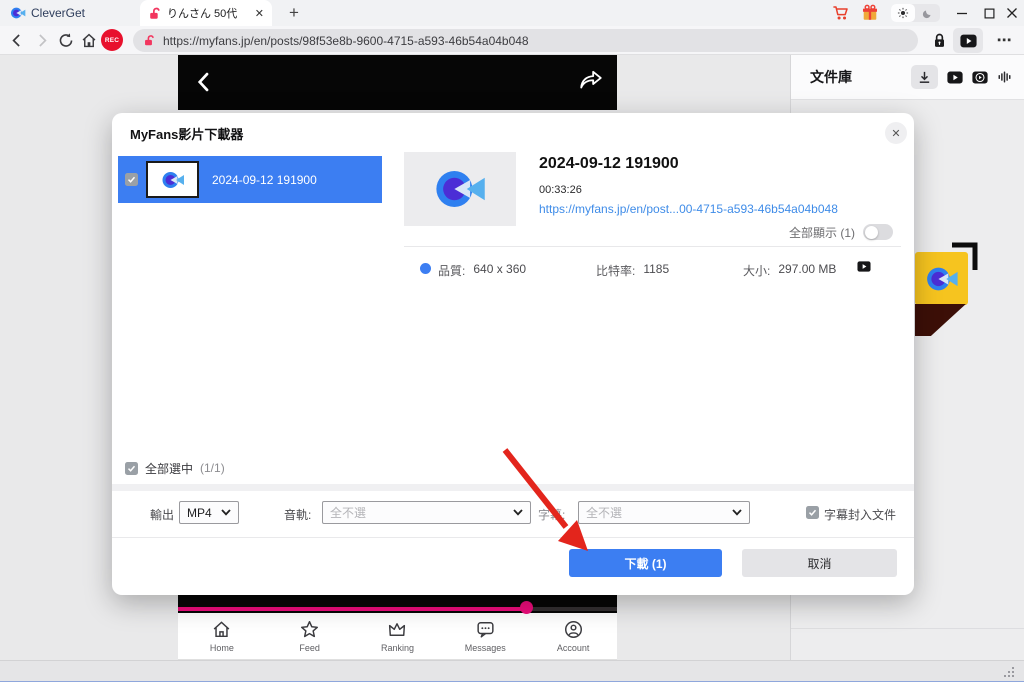 The width and height of the screenshot is (1024, 682). Describe the element at coordinates (264, 179) in the screenshot. I see `item-title: 2024-09-12 191900` at that location.